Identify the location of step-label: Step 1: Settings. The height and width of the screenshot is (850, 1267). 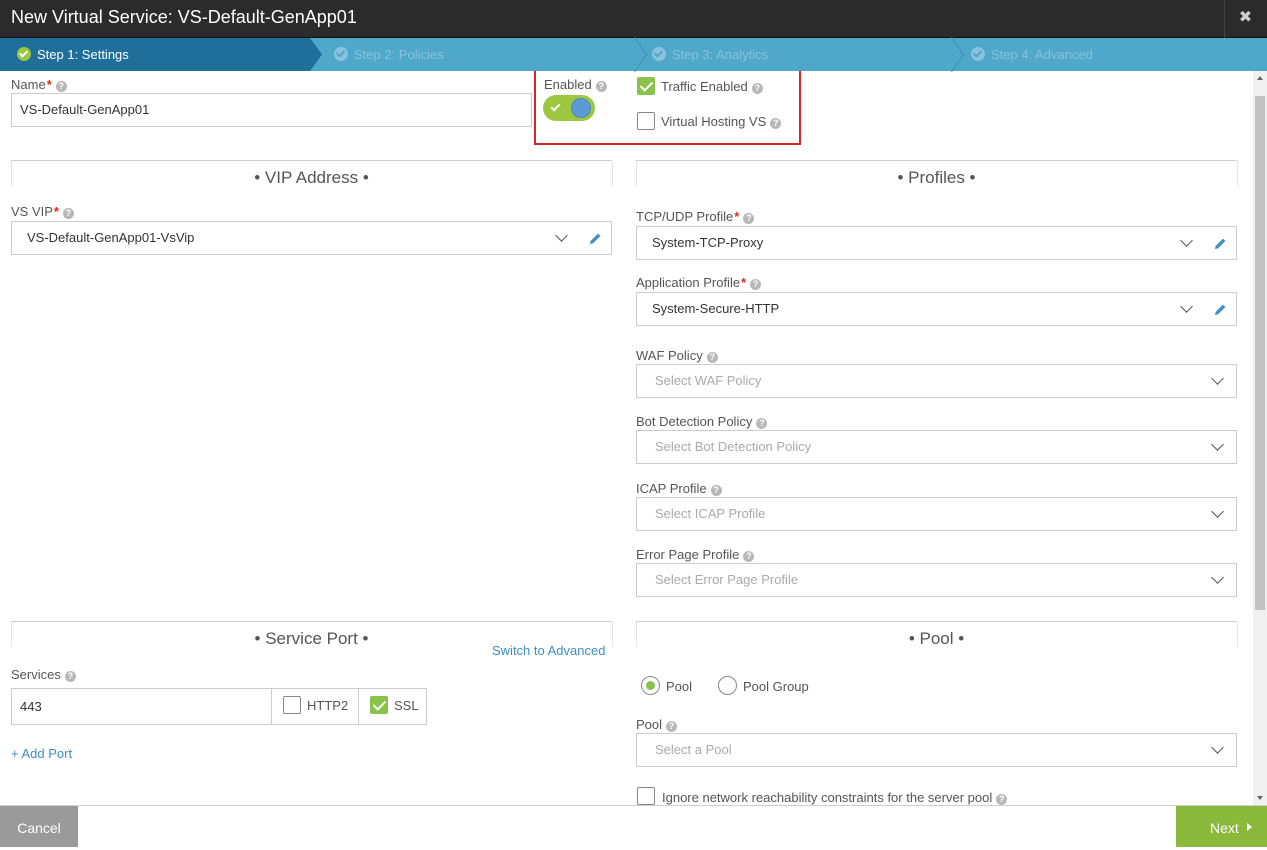
(83, 54).